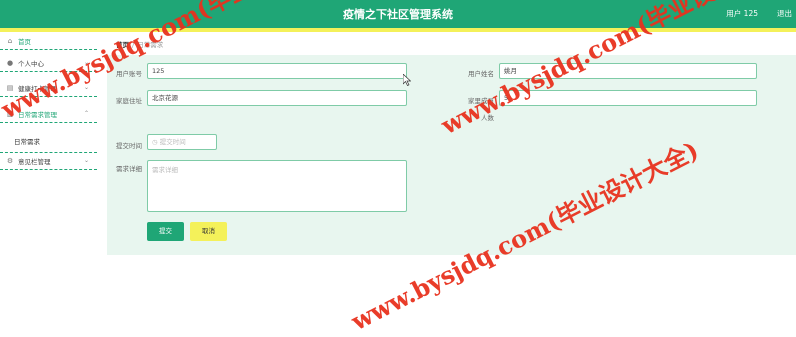 Image resolution: width=796 pixels, height=337 pixels. Describe the element at coordinates (784, 13) in the screenshot. I see `logout-button: 退出` at that location.